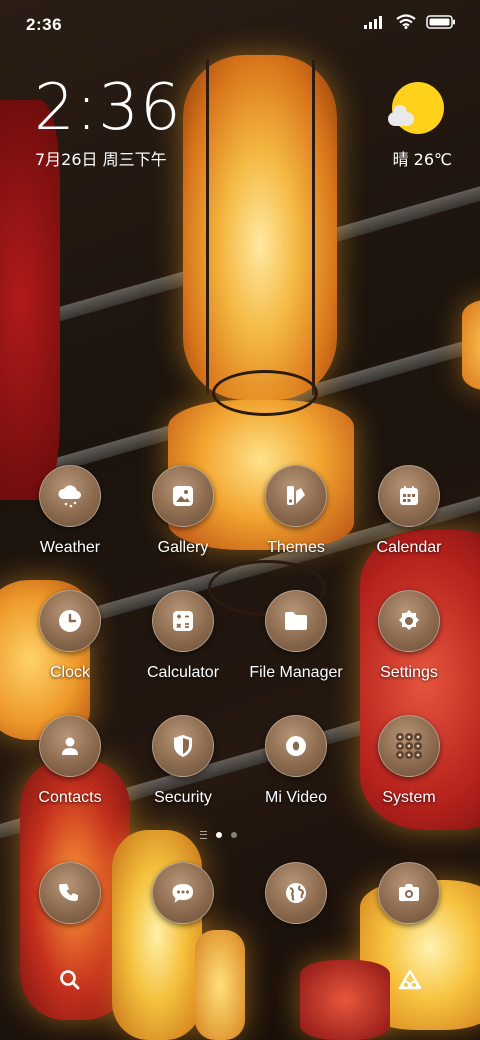 This screenshot has width=480, height=1040. Describe the element at coordinates (44, 24) in the screenshot. I see `status-time: 2:36` at that location.